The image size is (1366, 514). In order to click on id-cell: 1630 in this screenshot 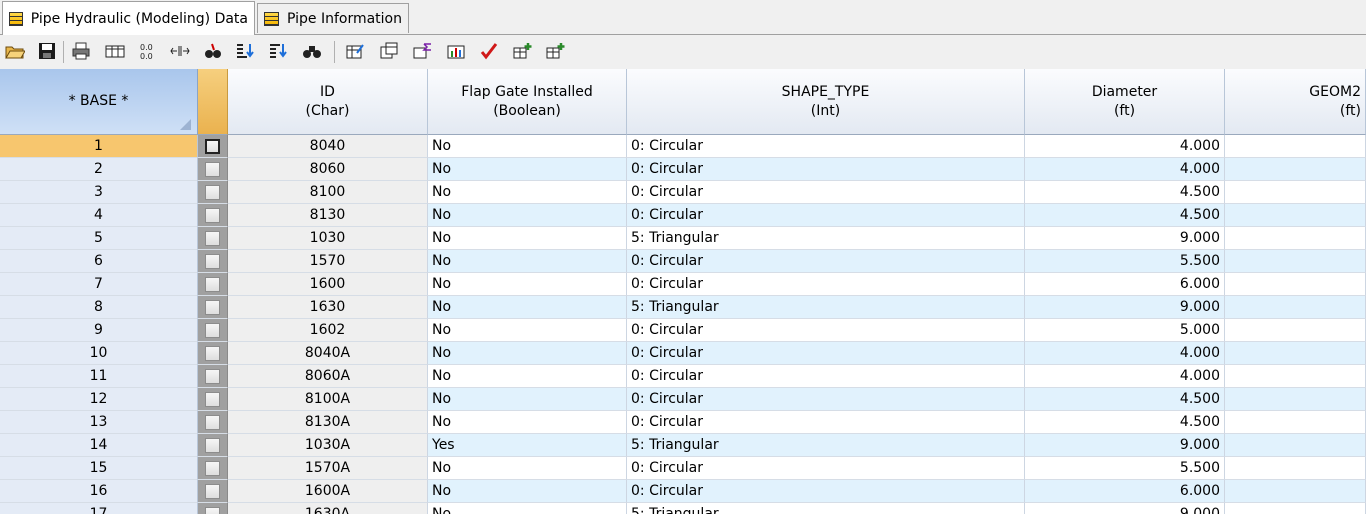, I will do `click(328, 307)`.